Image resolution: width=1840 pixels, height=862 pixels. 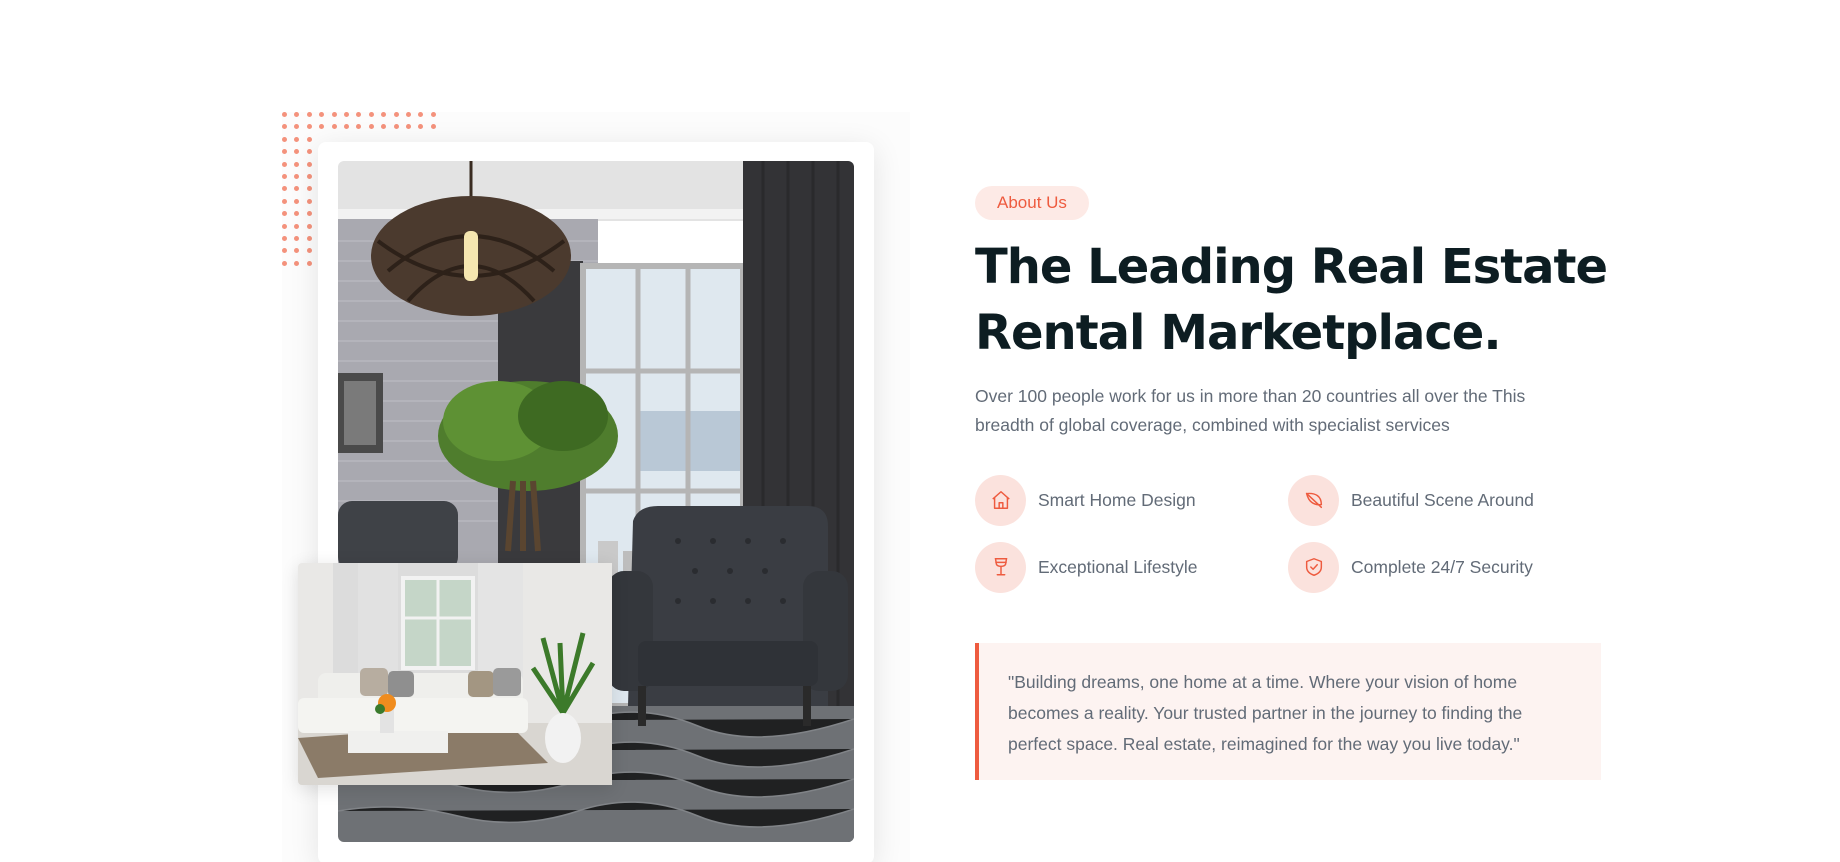 What do you see at coordinates (1291, 267) in the screenshot?
I see `page-title-line-1: The Leading Real Estate` at bounding box center [1291, 267].